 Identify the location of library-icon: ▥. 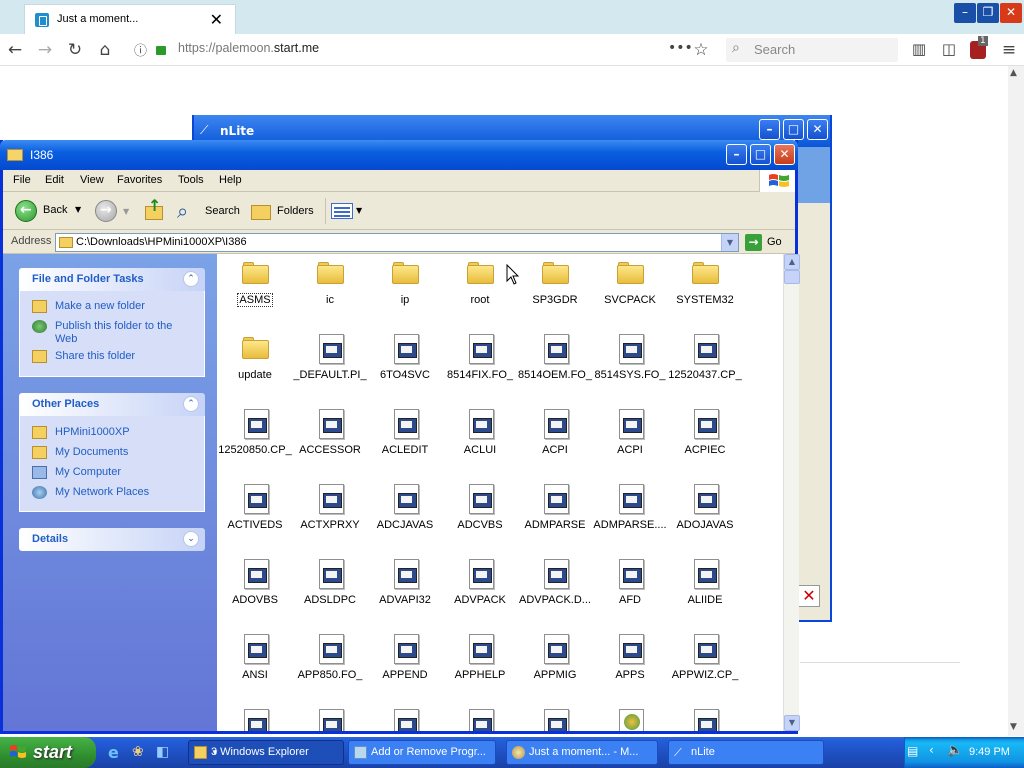
(919, 49).